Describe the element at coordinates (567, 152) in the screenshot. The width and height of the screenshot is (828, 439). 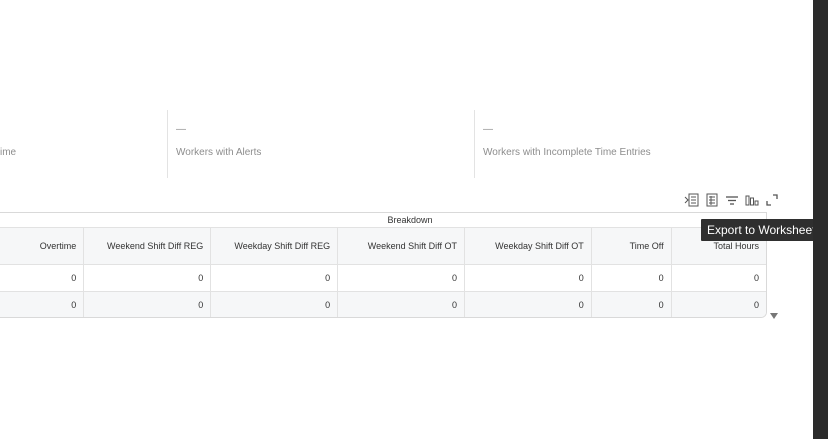
I see `metric-label: Workers with Incomplete Time Entries` at that location.